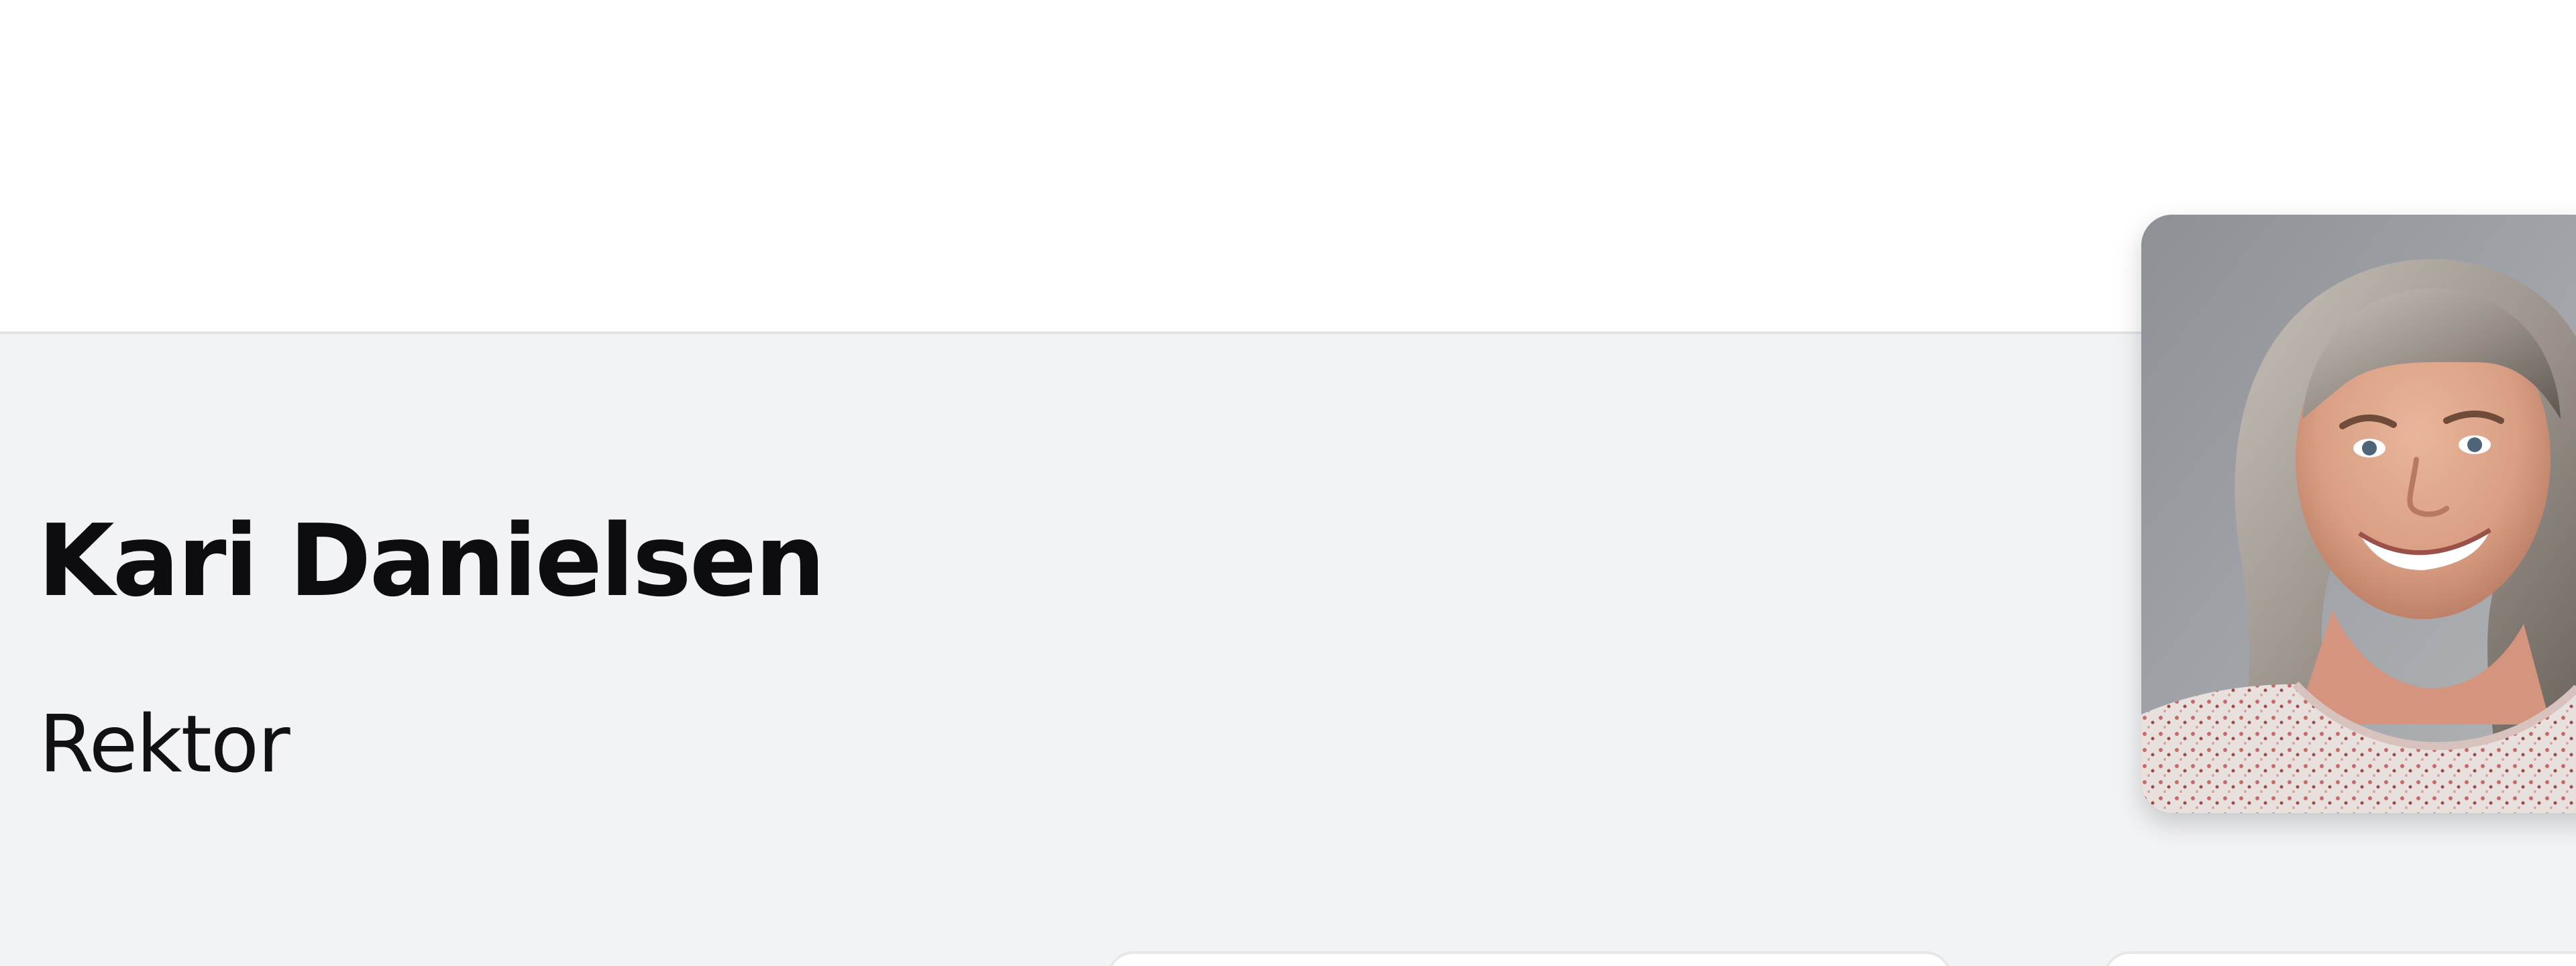 The height and width of the screenshot is (966, 2576). What do you see at coordinates (432, 561) in the screenshot?
I see `profile-name: Kari Danielsen` at bounding box center [432, 561].